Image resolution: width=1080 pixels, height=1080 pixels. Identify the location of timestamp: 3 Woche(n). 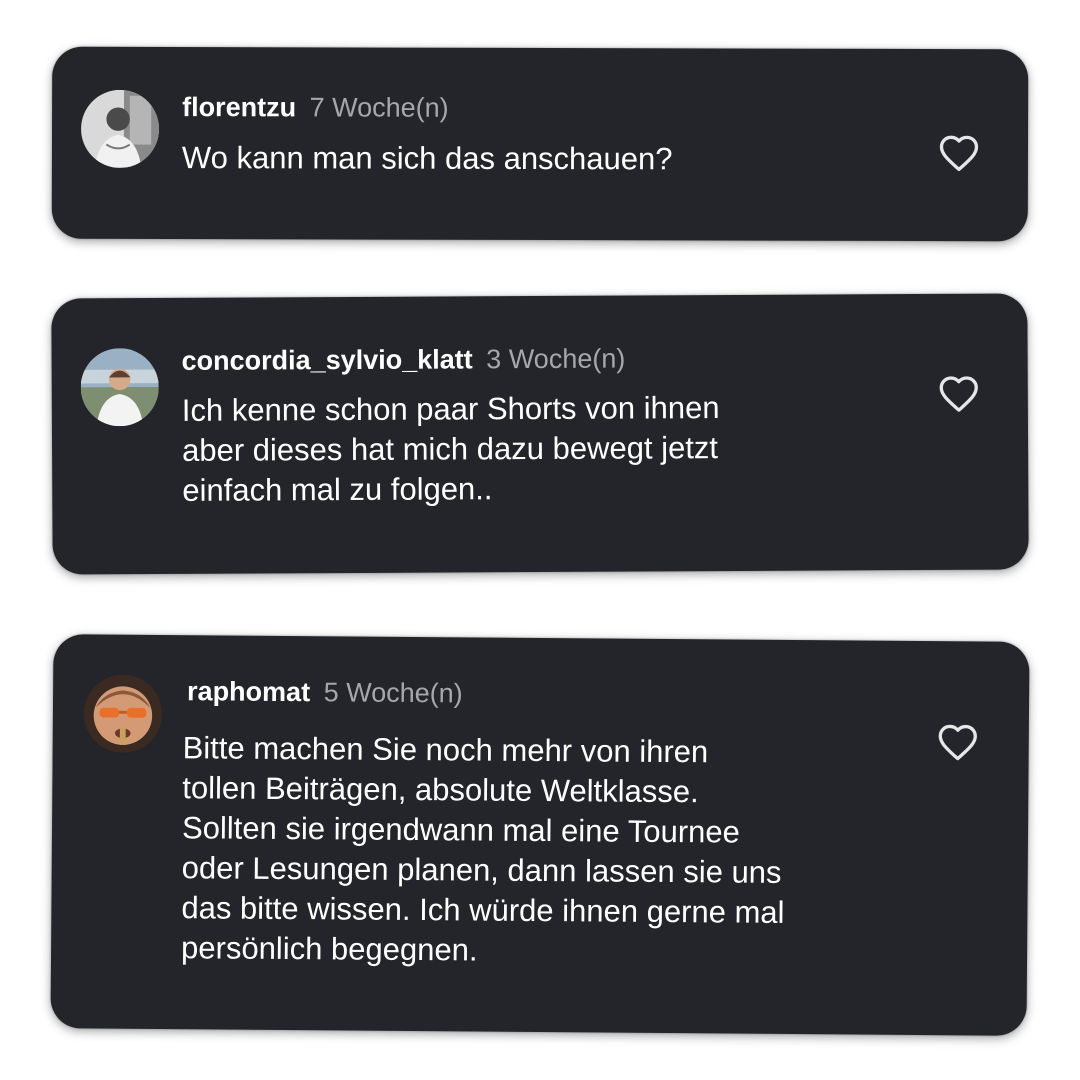
(556, 359).